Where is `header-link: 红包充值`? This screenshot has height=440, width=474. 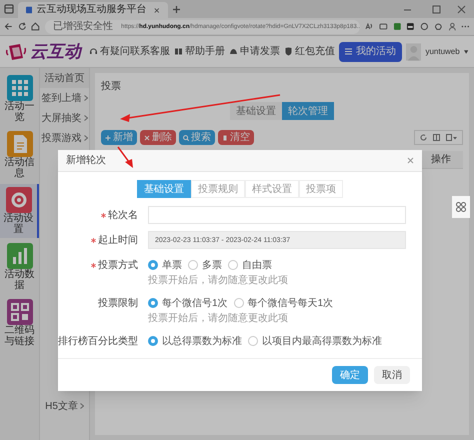 header-link: 红包充值 is located at coordinates (315, 51).